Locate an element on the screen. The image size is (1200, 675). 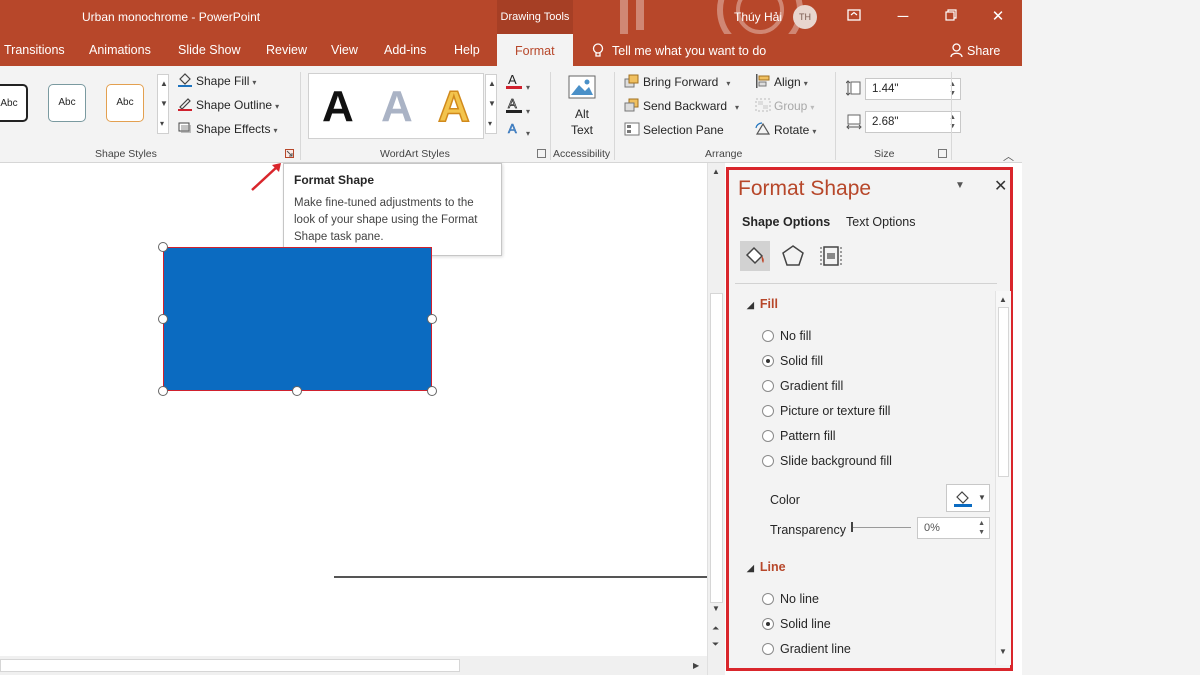
radio-gradient-line: Gradient line is located at coordinates (806, 649).